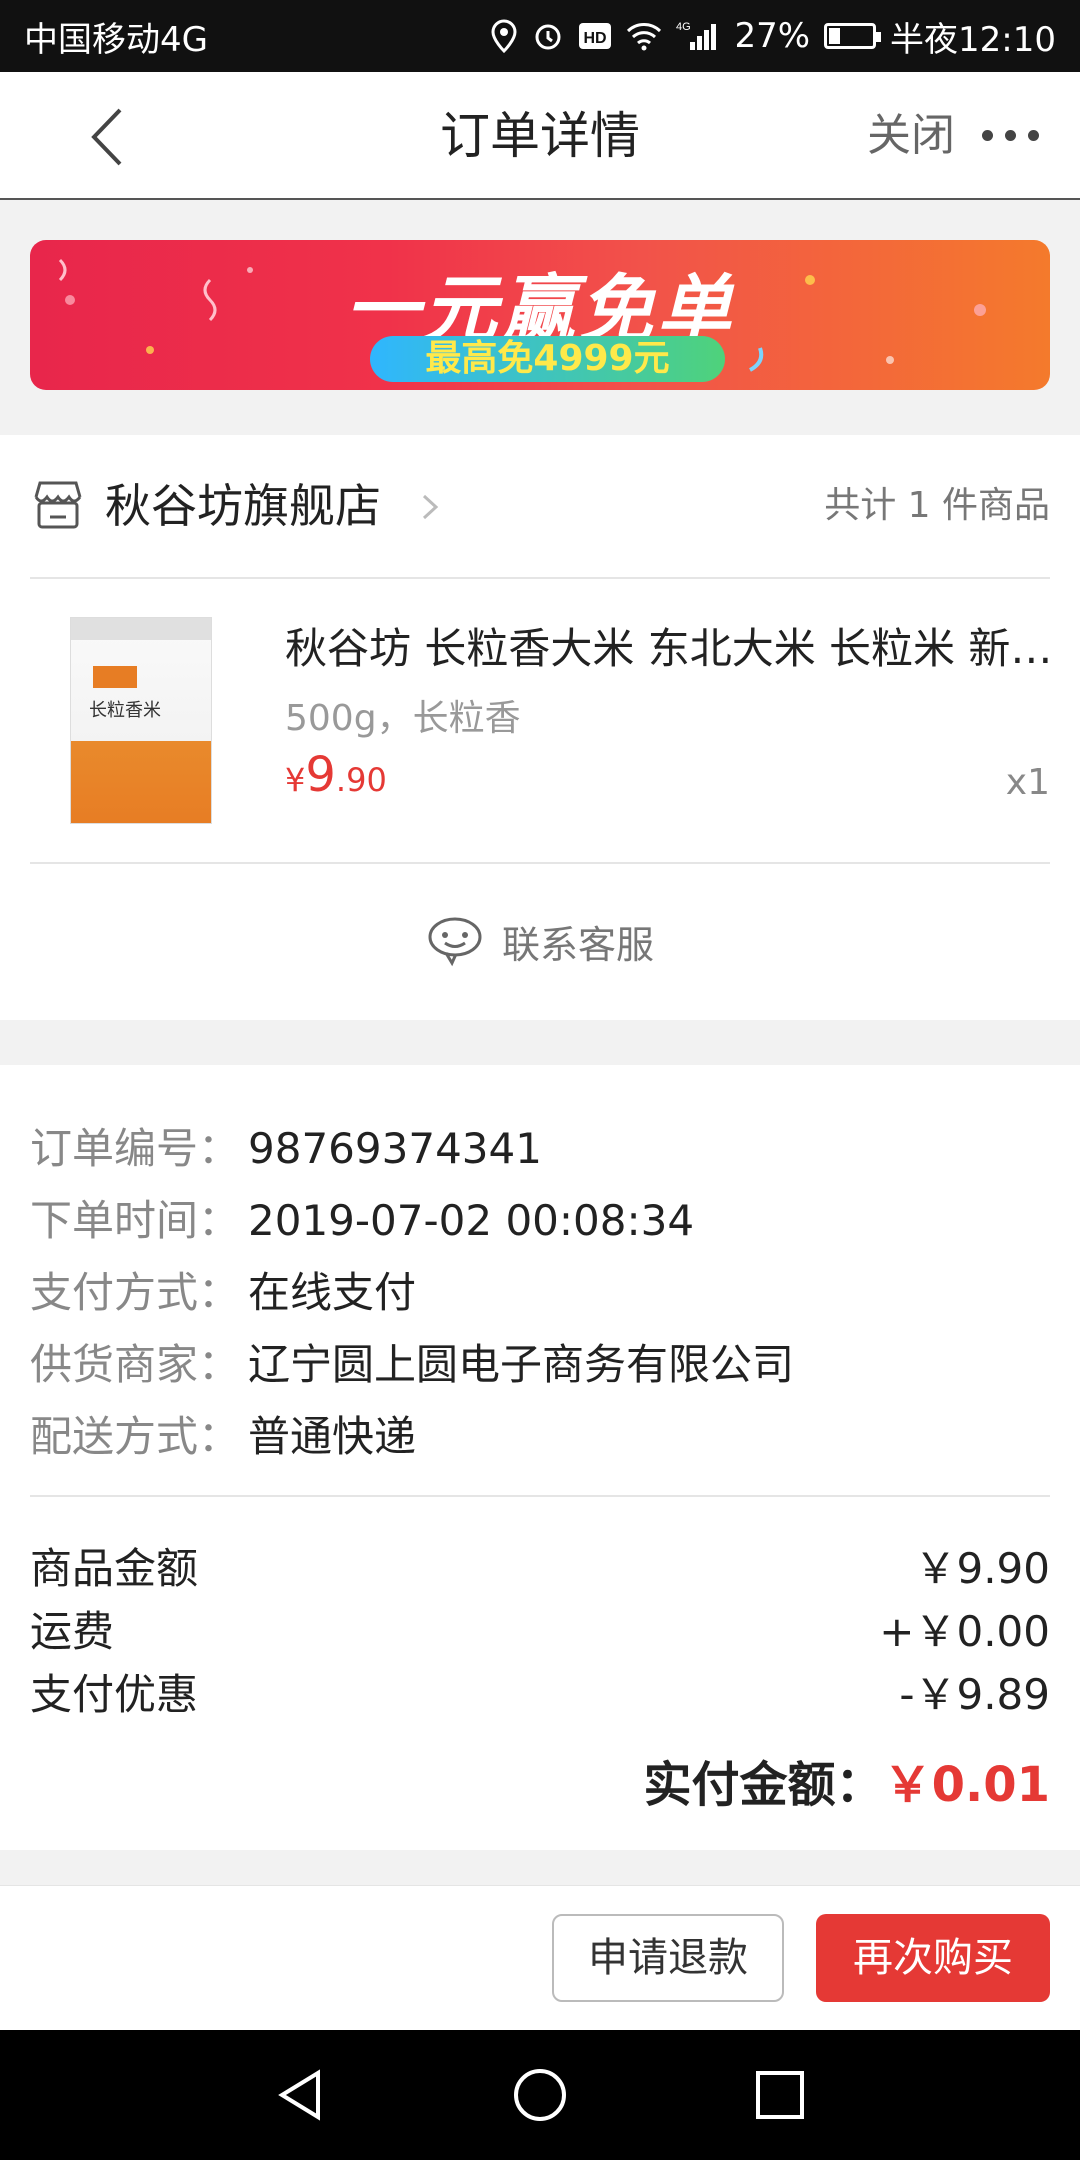  I want to click on shipping-fee: +￥0.00, so click(964, 1631).